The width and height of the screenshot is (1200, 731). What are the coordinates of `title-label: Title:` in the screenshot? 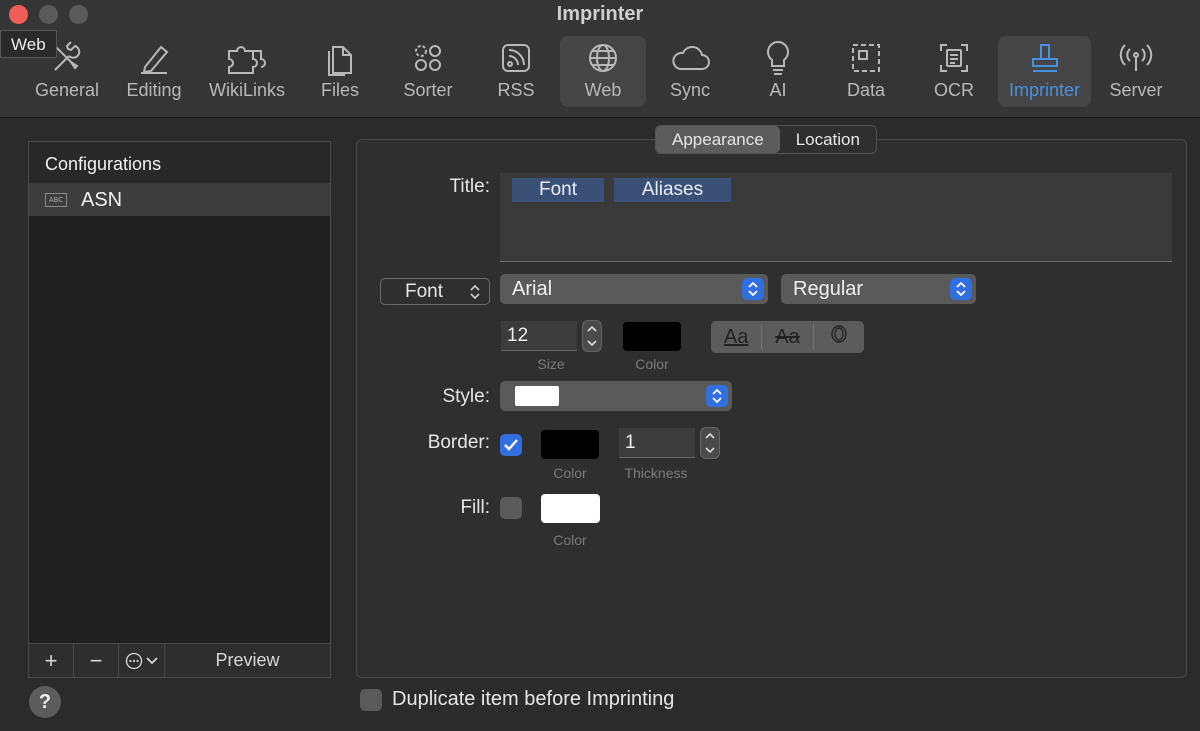 It's located at (469, 186).